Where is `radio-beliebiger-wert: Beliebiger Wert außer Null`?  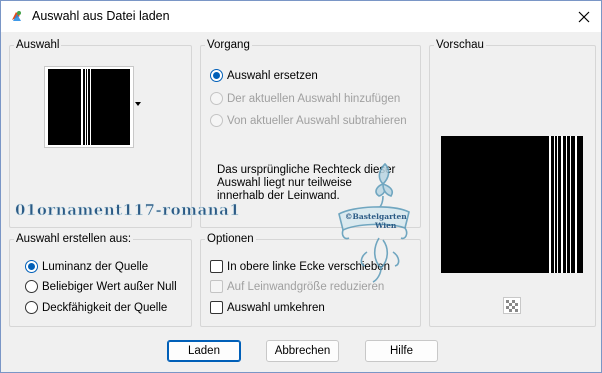
radio-beliebiger-wert: Beliebiger Wert außer Null is located at coordinates (101, 286).